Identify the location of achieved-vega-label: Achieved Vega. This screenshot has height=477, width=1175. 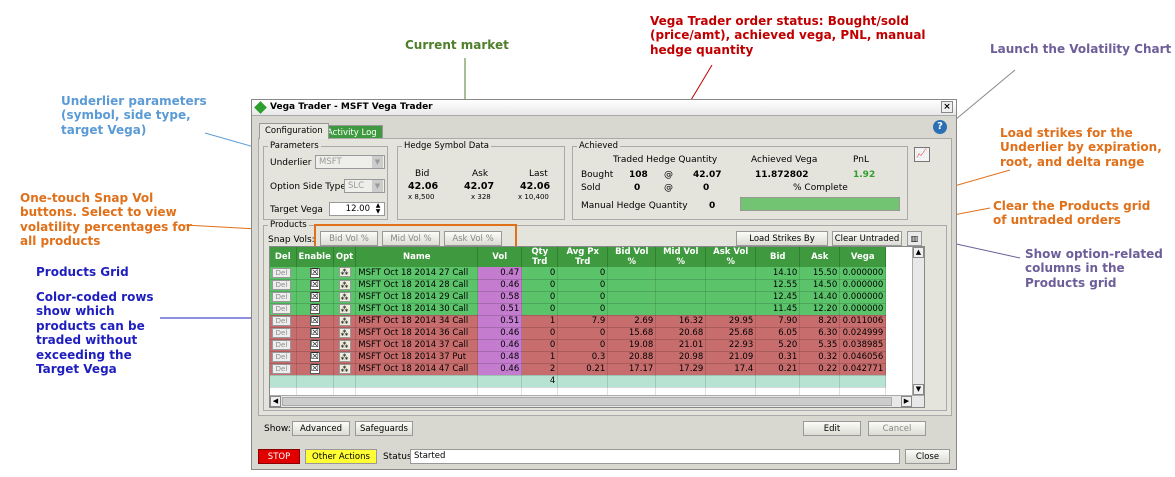
(784, 160).